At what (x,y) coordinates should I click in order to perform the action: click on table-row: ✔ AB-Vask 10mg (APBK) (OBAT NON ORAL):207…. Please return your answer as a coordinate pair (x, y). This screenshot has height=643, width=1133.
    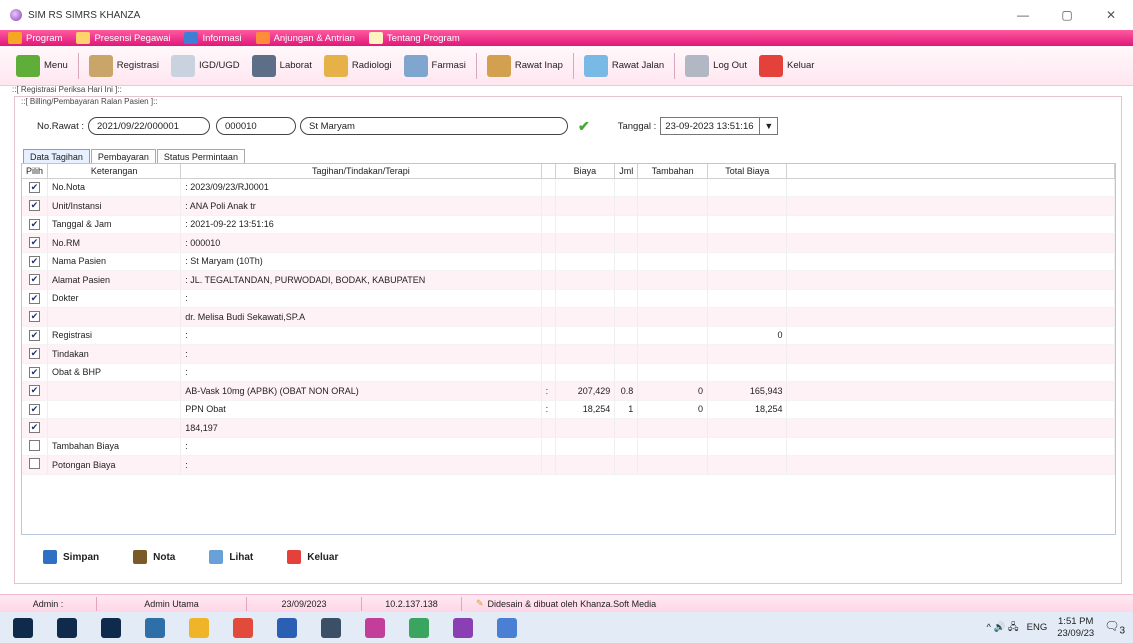
    Looking at the image, I should click on (568, 391).